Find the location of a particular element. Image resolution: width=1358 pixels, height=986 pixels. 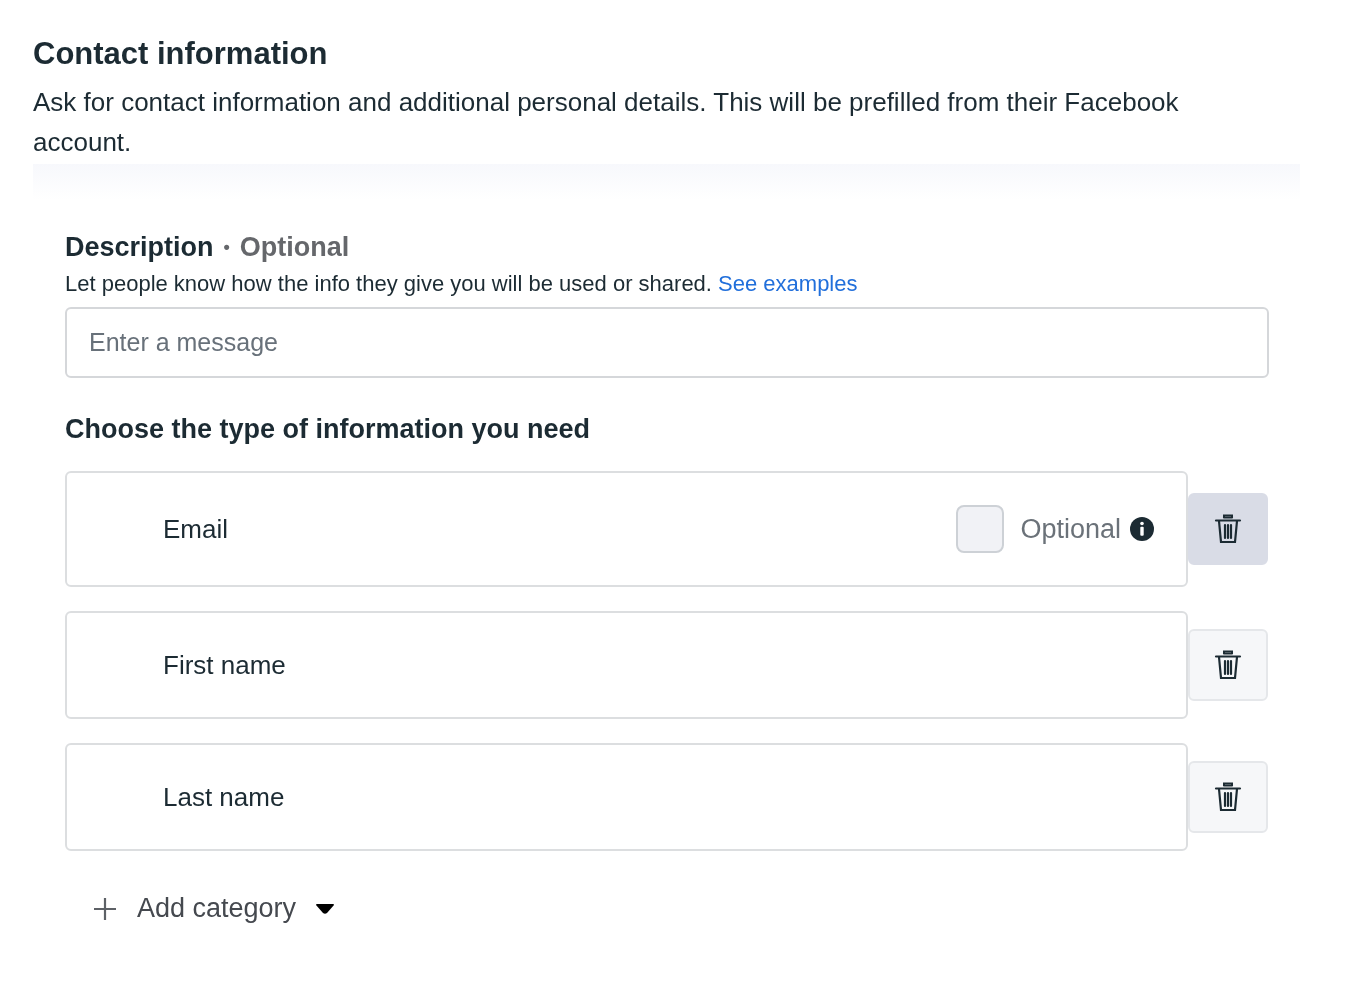

section-title: Contact information is located at coordinates (181, 54).